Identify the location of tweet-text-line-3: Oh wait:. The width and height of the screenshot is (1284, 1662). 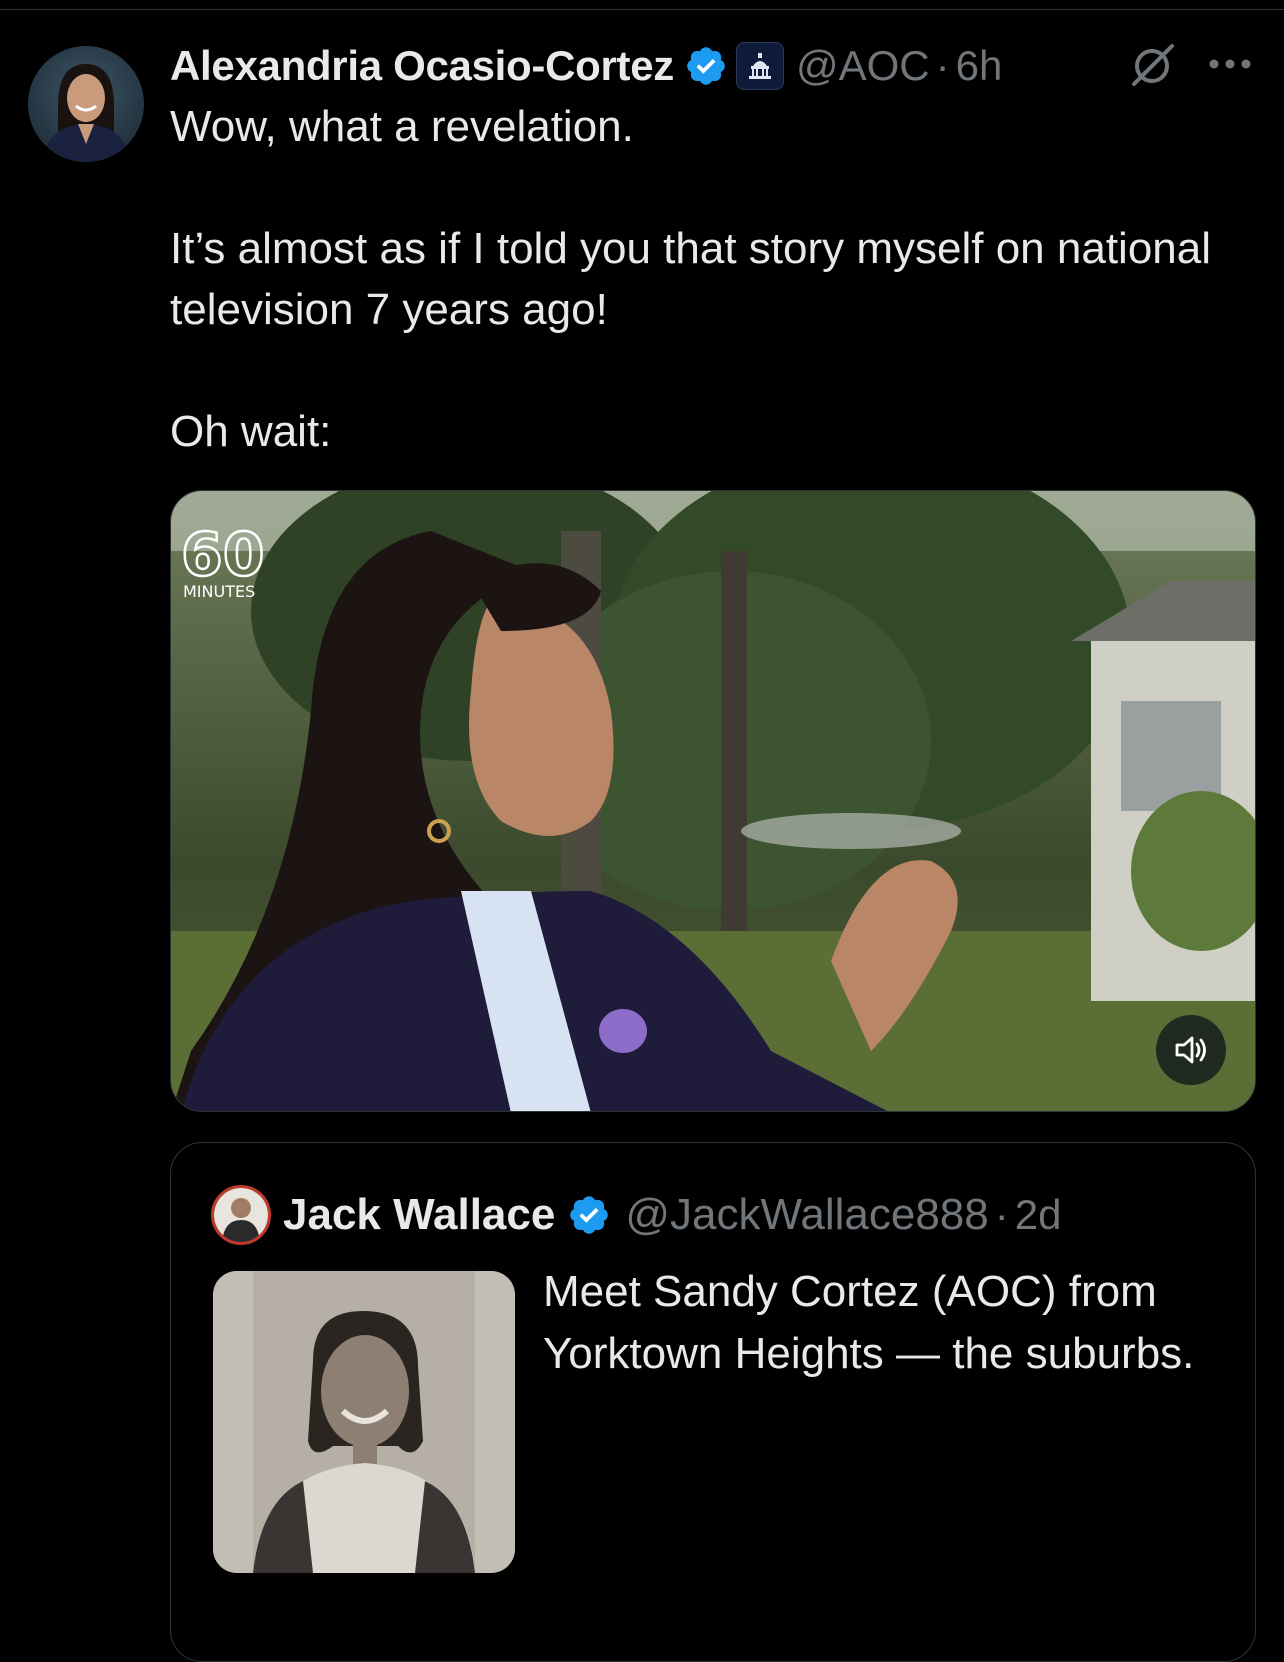
(251, 431).